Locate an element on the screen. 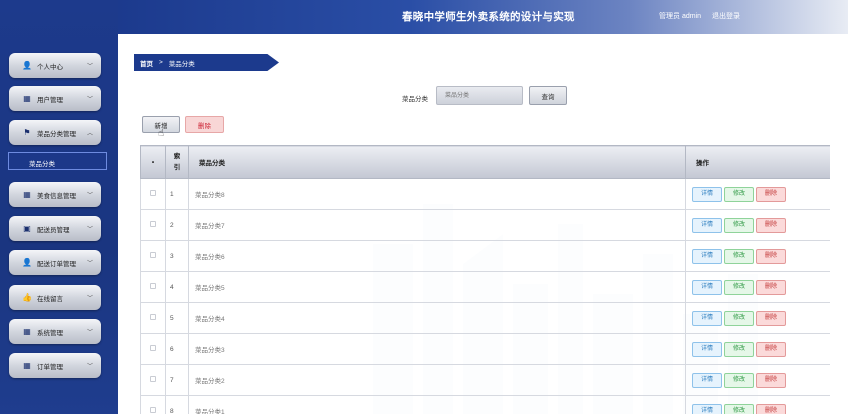 The image size is (848, 414). row-category: 菜品分类7 is located at coordinates (437, 225).